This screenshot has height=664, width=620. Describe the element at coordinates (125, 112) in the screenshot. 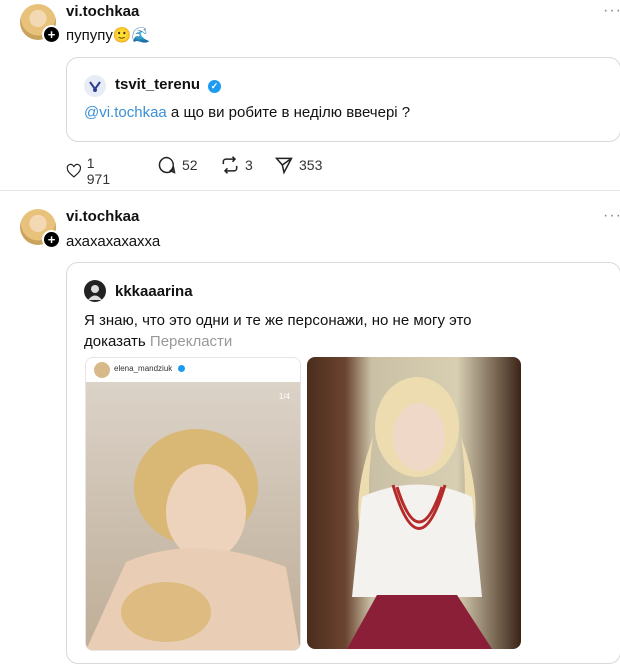

I see `mention-link: @vi.tochkaa` at that location.